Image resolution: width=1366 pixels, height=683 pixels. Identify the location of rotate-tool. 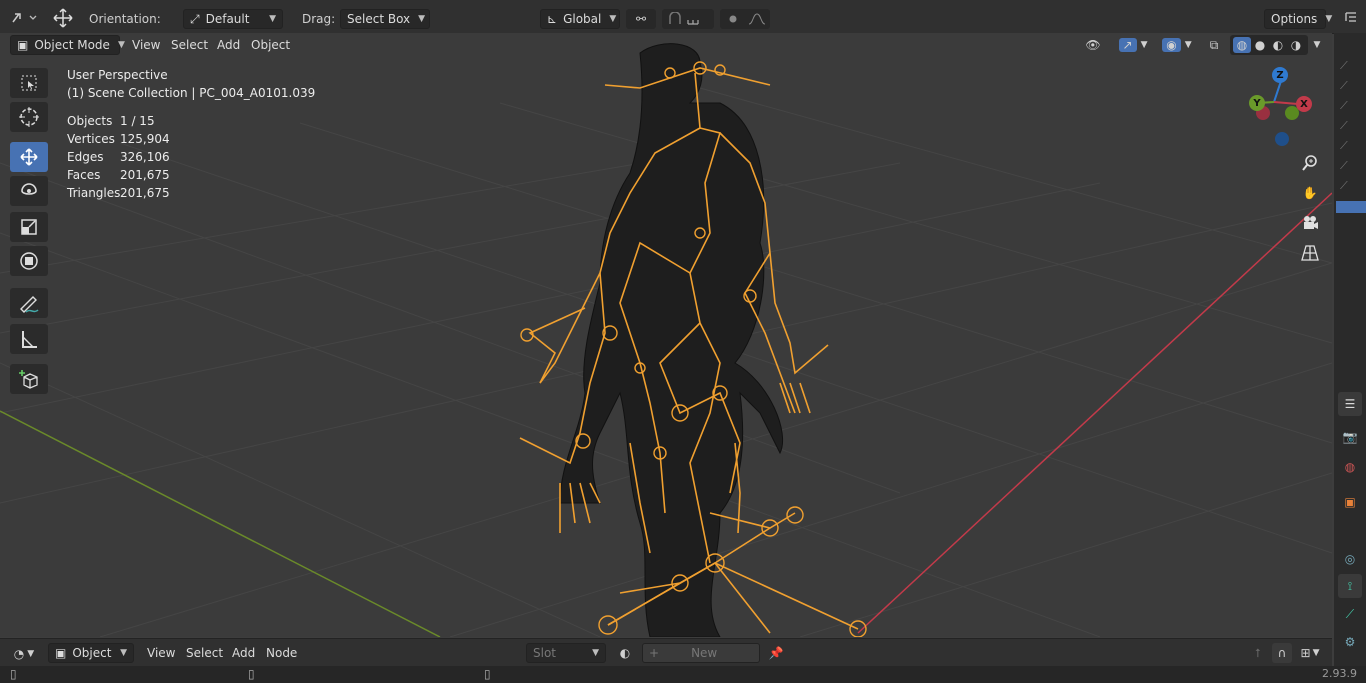
(29, 191).